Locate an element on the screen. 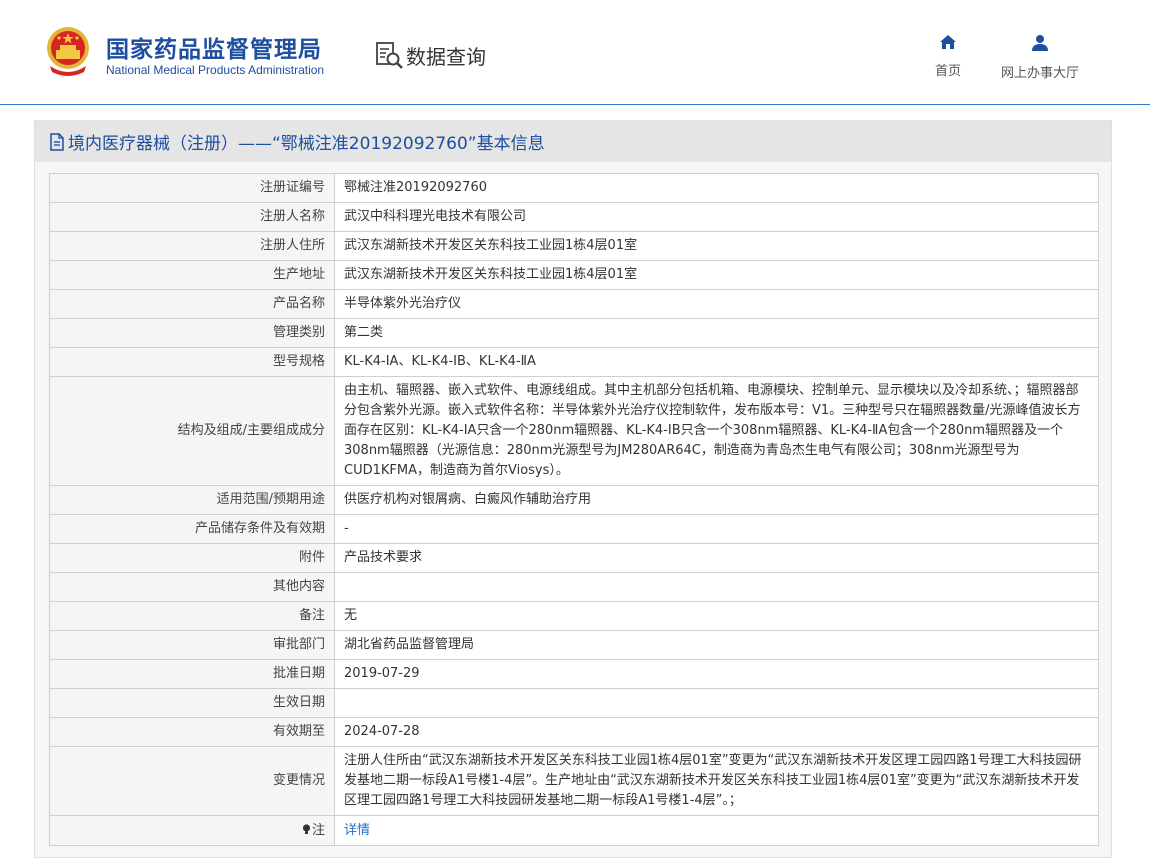 The height and width of the screenshot is (861, 1150). panel-title-bar: 境内医疗器械（注册）——“鄂械注准20192092760”基本信息 is located at coordinates (573, 141).